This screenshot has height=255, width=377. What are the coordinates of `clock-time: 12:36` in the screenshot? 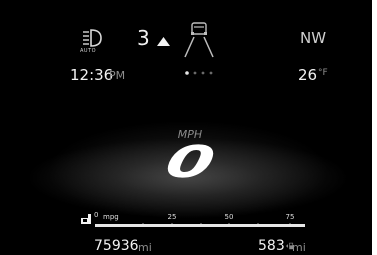 It's located at (92, 75).